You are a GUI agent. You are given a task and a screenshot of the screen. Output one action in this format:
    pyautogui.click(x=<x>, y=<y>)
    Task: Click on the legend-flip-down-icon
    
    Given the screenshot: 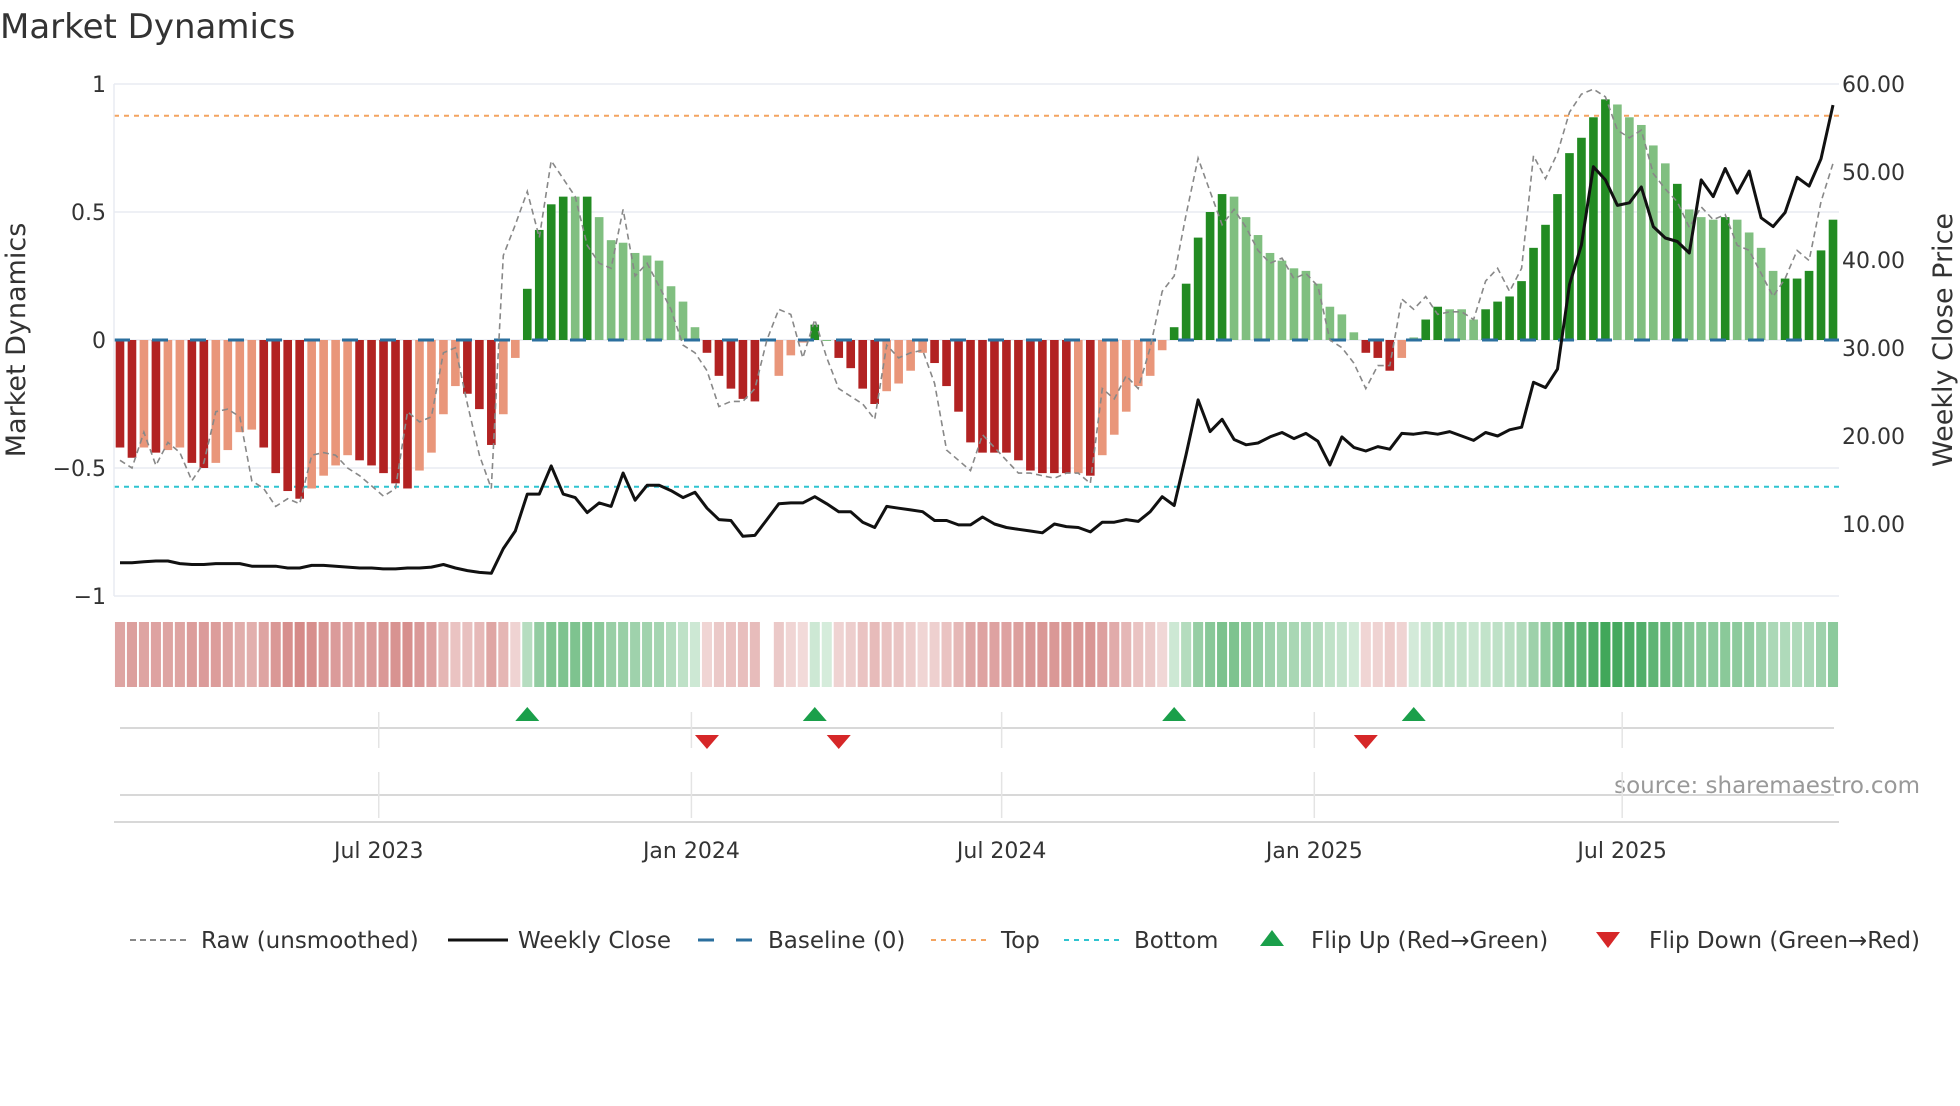 What is the action you would take?
    pyautogui.click(x=1608, y=940)
    